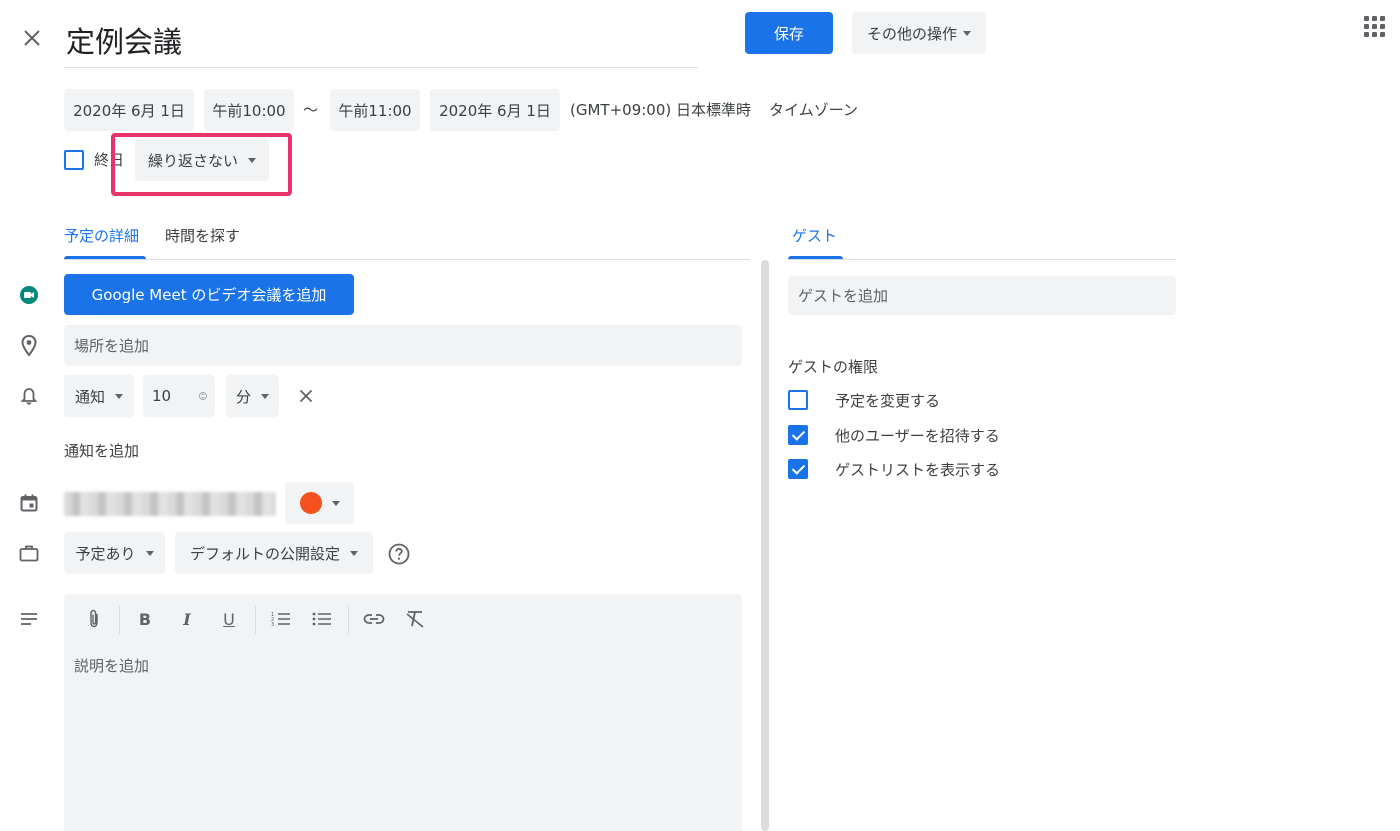  Describe the element at coordinates (101, 235) in the screenshot. I see `tab-event-details: 予定の詳細` at that location.